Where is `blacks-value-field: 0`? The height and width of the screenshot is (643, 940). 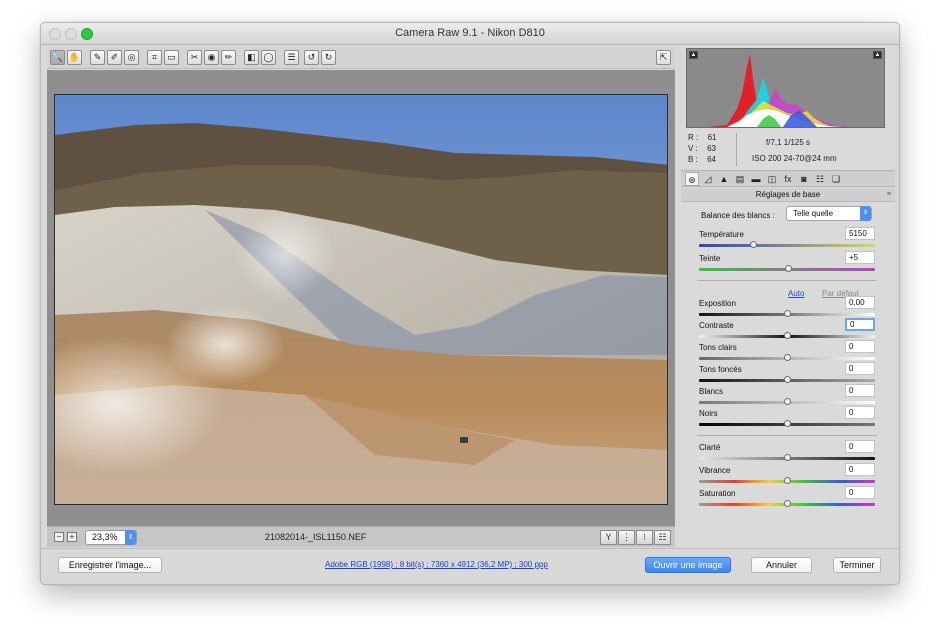 blacks-value-field: 0 is located at coordinates (860, 412).